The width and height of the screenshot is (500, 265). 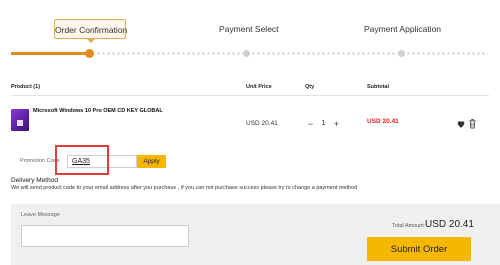 What do you see at coordinates (90, 29) in the screenshot?
I see `step-order-confirmation: Order Confirmation` at bounding box center [90, 29].